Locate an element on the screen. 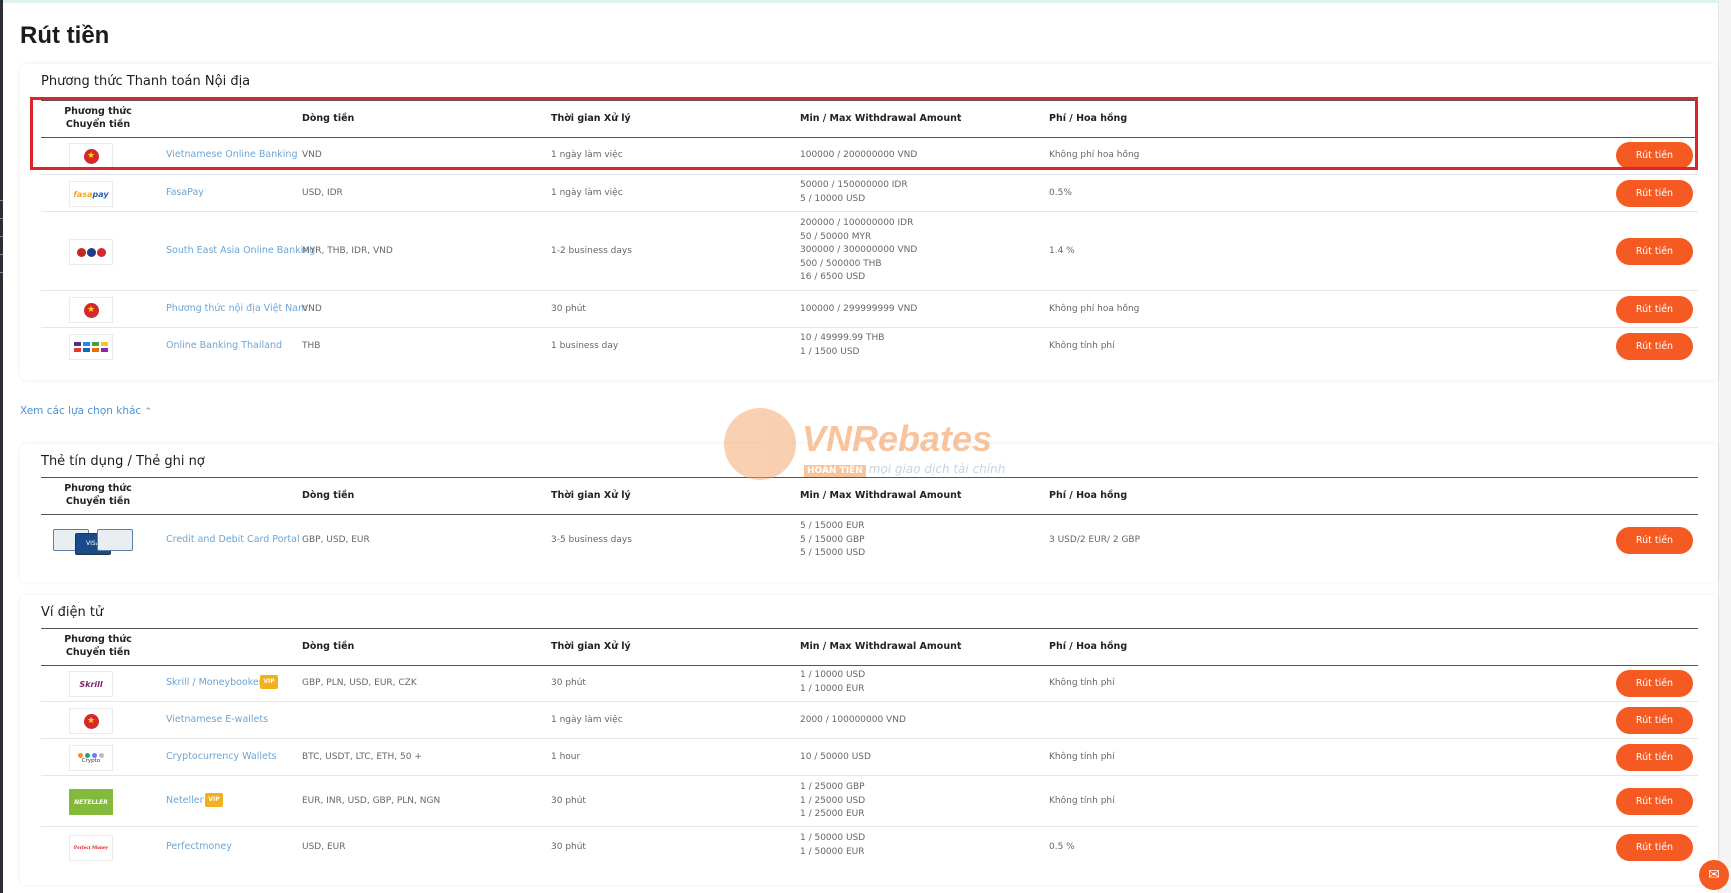 This screenshot has height=893, width=1731. left-window-edge is located at coordinates (1, 446).